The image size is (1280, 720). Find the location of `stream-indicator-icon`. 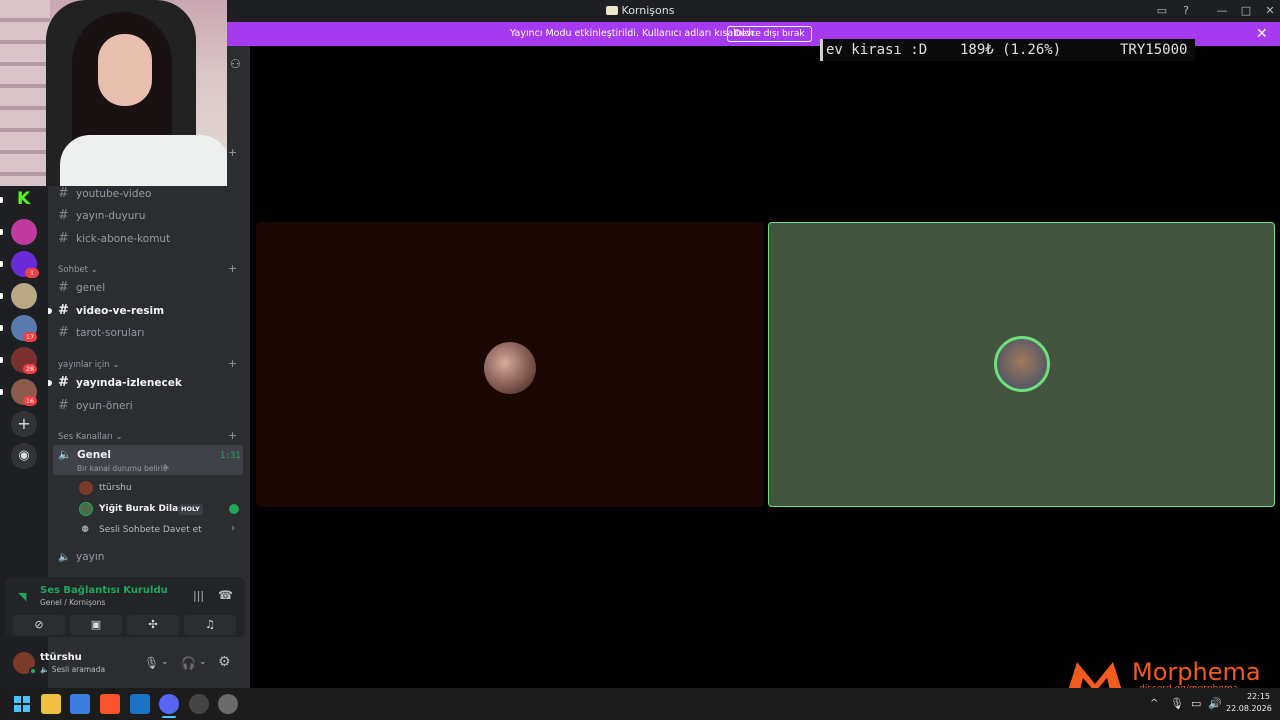

stream-indicator-icon is located at coordinates (234, 509).